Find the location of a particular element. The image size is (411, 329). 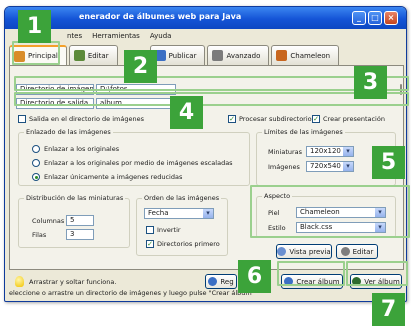

checkbox-label: Directorios primero is located at coordinates (188, 244).